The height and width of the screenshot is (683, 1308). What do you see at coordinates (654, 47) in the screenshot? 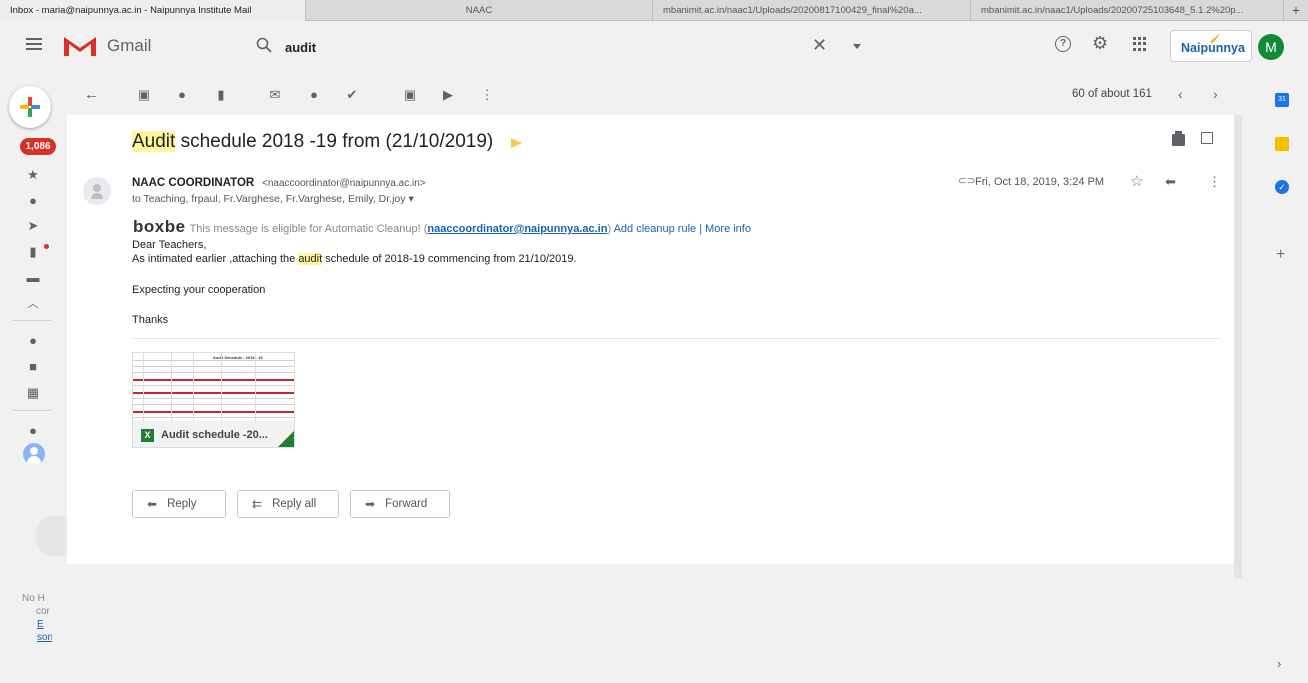
I see `gmail-header: Gmail audit ✕ ? ⚙ Naipunnya M` at bounding box center [654, 47].